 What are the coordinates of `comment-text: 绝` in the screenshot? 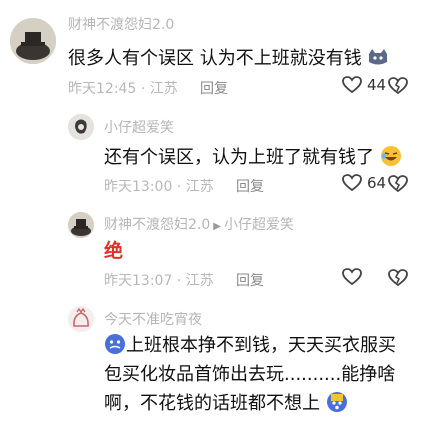 It's located at (114, 251).